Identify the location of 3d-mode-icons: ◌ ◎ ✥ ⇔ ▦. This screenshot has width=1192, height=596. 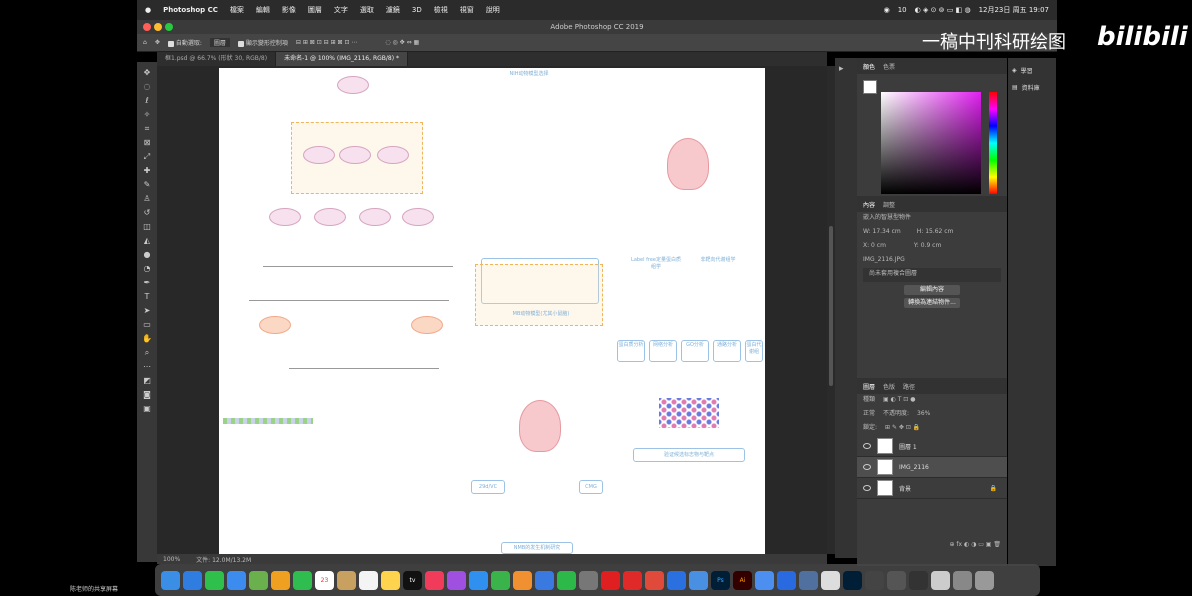
(402, 42).